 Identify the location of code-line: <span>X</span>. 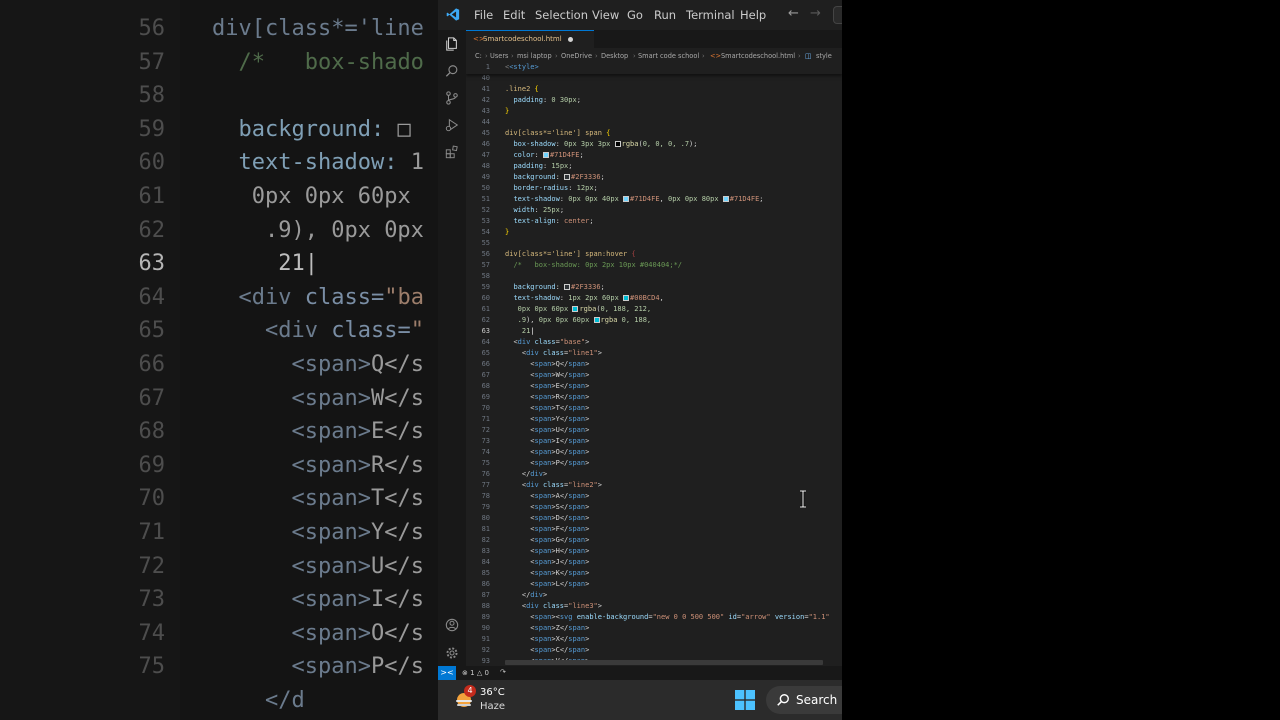
(547, 639).